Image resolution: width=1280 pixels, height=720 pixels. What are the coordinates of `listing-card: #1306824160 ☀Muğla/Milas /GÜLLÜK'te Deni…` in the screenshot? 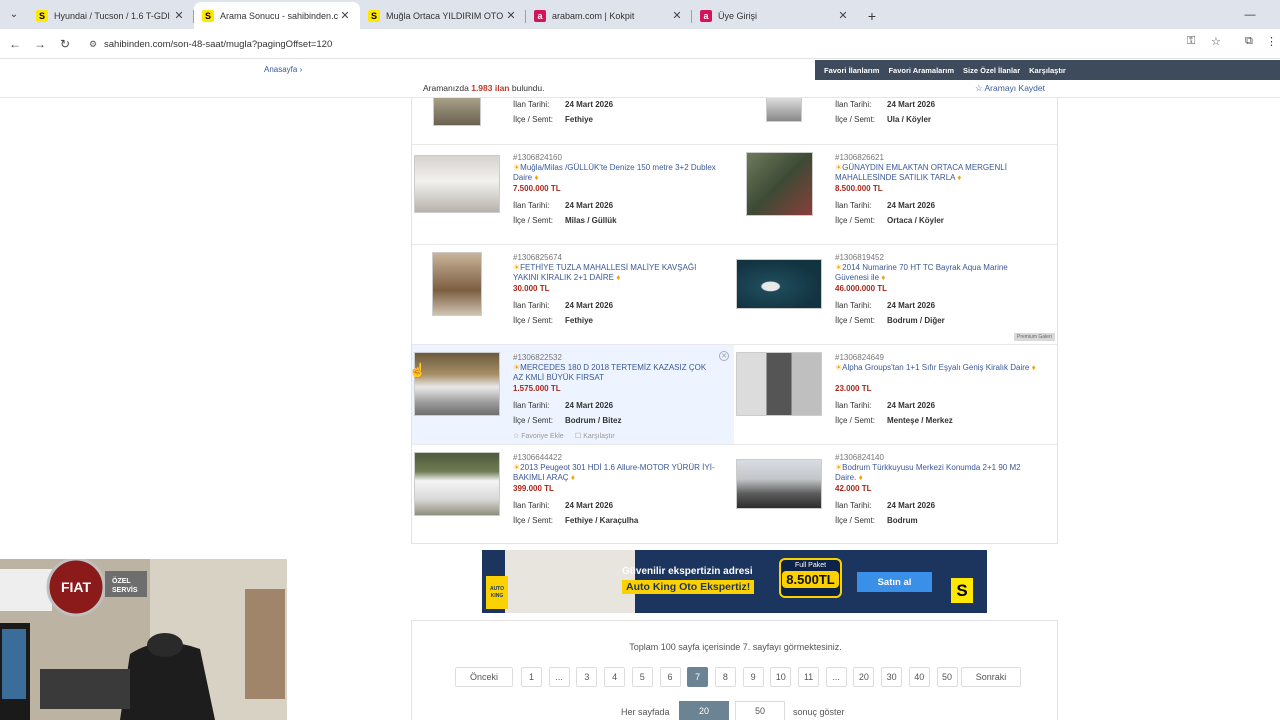 It's located at (573, 194).